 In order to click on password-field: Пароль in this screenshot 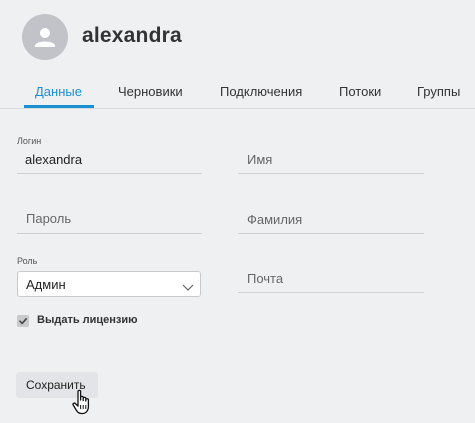, I will do `click(109, 220)`.